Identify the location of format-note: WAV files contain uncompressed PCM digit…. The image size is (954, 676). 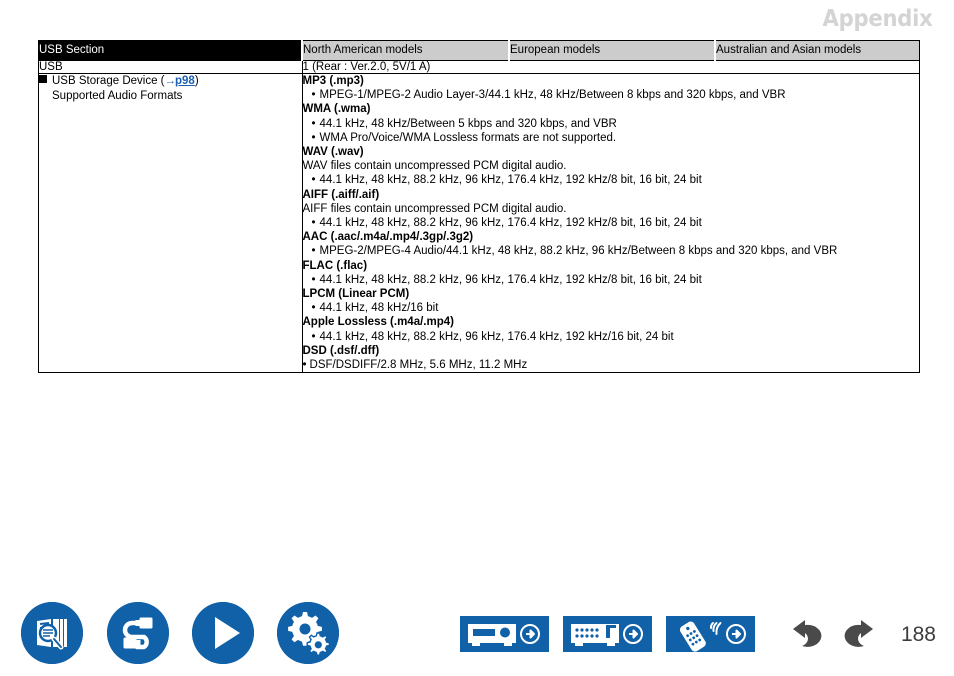
(434, 166).